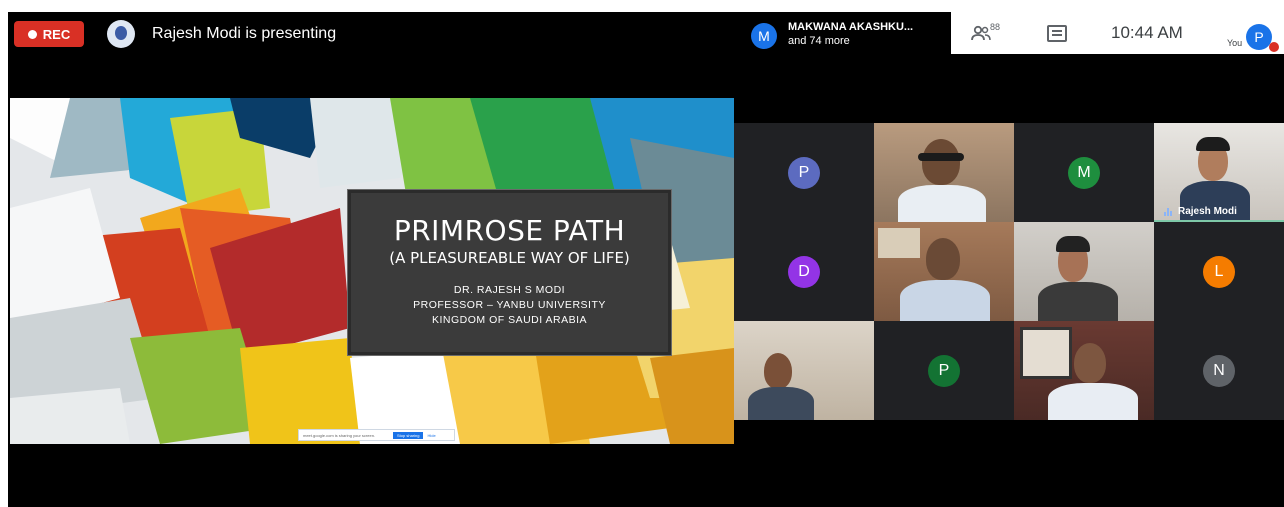 The height and width of the screenshot is (507, 1284). I want to click on people-count: 88, so click(995, 27).